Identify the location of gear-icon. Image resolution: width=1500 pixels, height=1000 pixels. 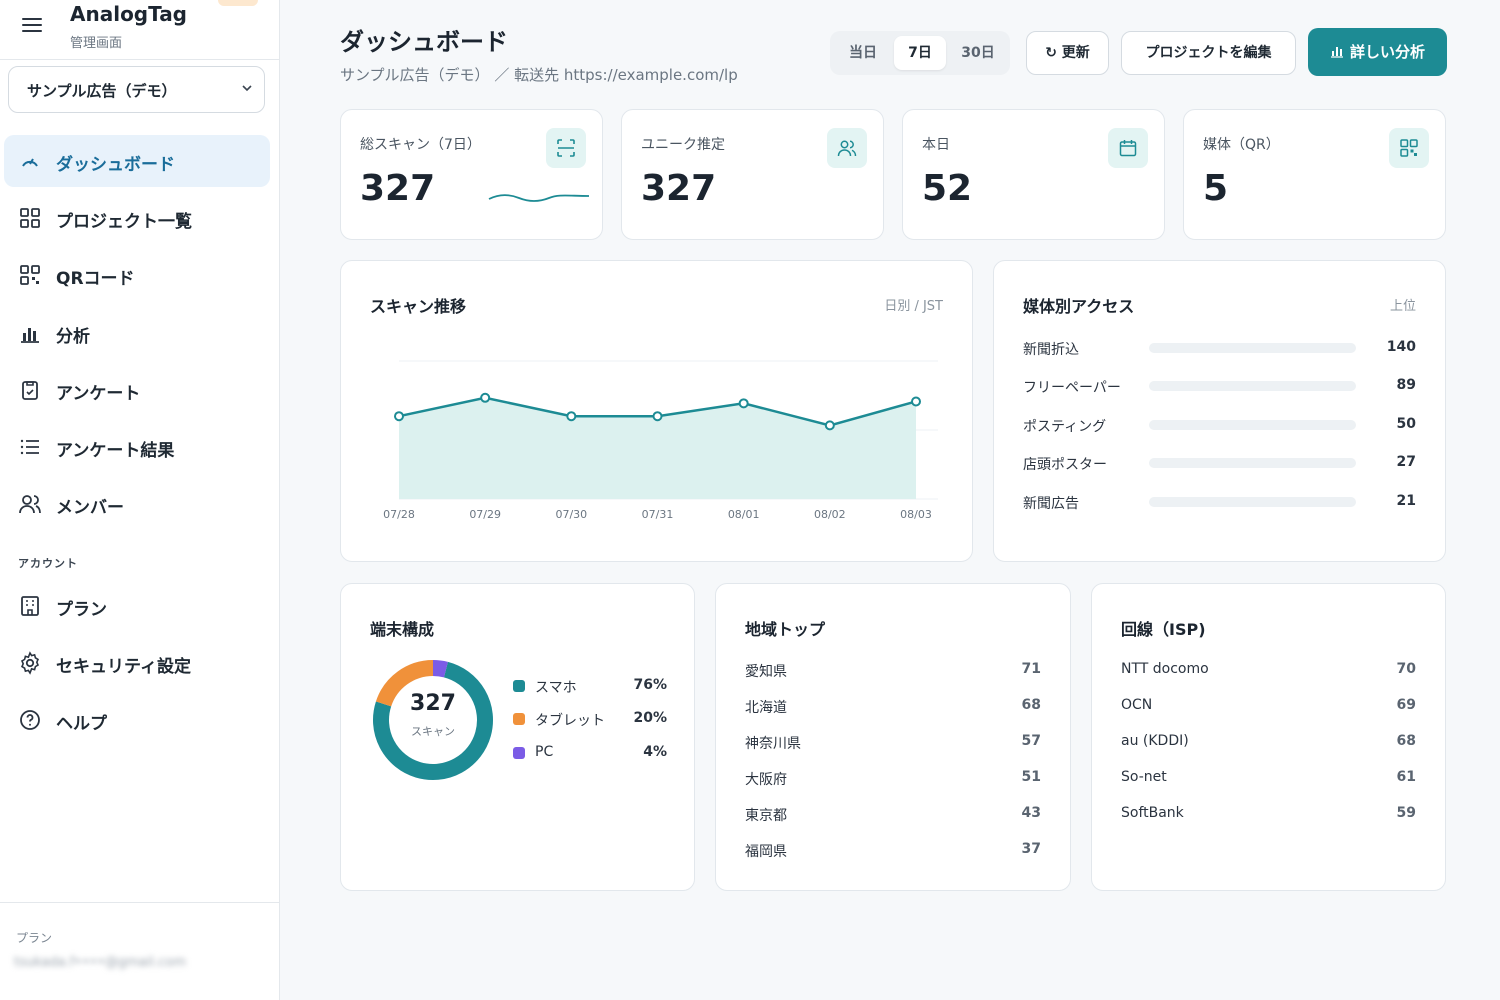
(30, 663).